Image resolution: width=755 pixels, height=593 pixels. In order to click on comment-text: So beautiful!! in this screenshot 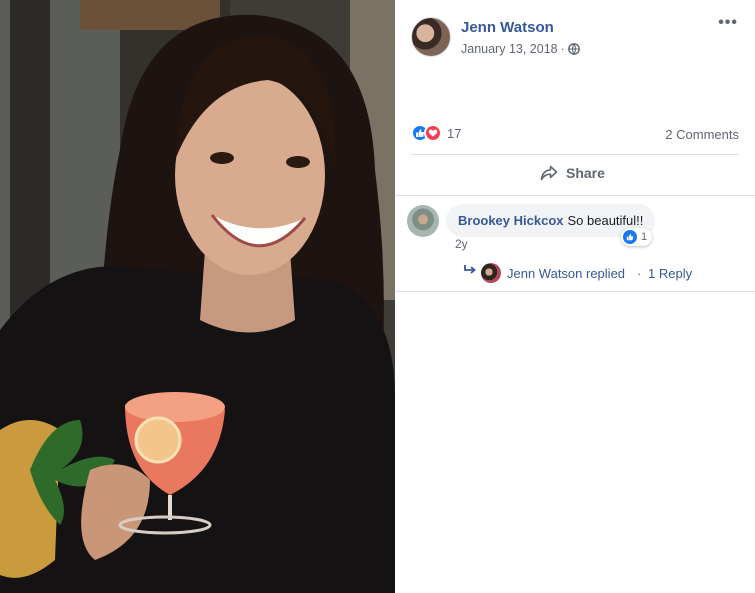, I will do `click(605, 220)`.